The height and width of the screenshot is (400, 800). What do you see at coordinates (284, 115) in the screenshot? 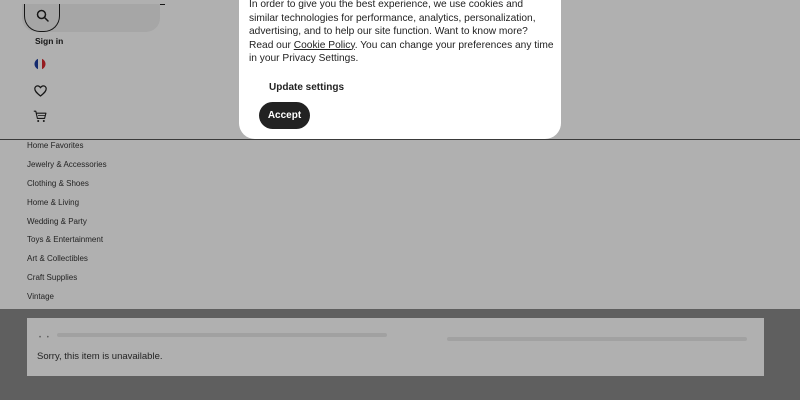
I see `accept-button: Accept` at bounding box center [284, 115].